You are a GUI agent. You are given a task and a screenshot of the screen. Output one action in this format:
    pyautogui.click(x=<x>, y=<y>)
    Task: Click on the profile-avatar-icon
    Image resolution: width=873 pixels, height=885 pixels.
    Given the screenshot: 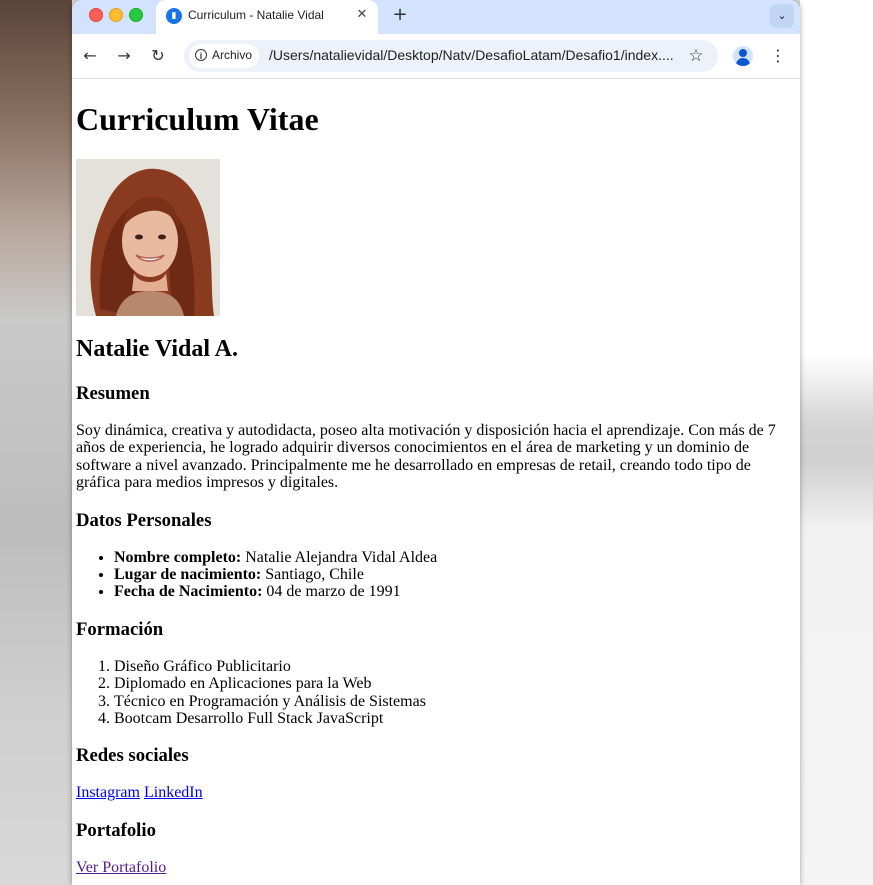 What is the action you would take?
    pyautogui.click(x=743, y=56)
    